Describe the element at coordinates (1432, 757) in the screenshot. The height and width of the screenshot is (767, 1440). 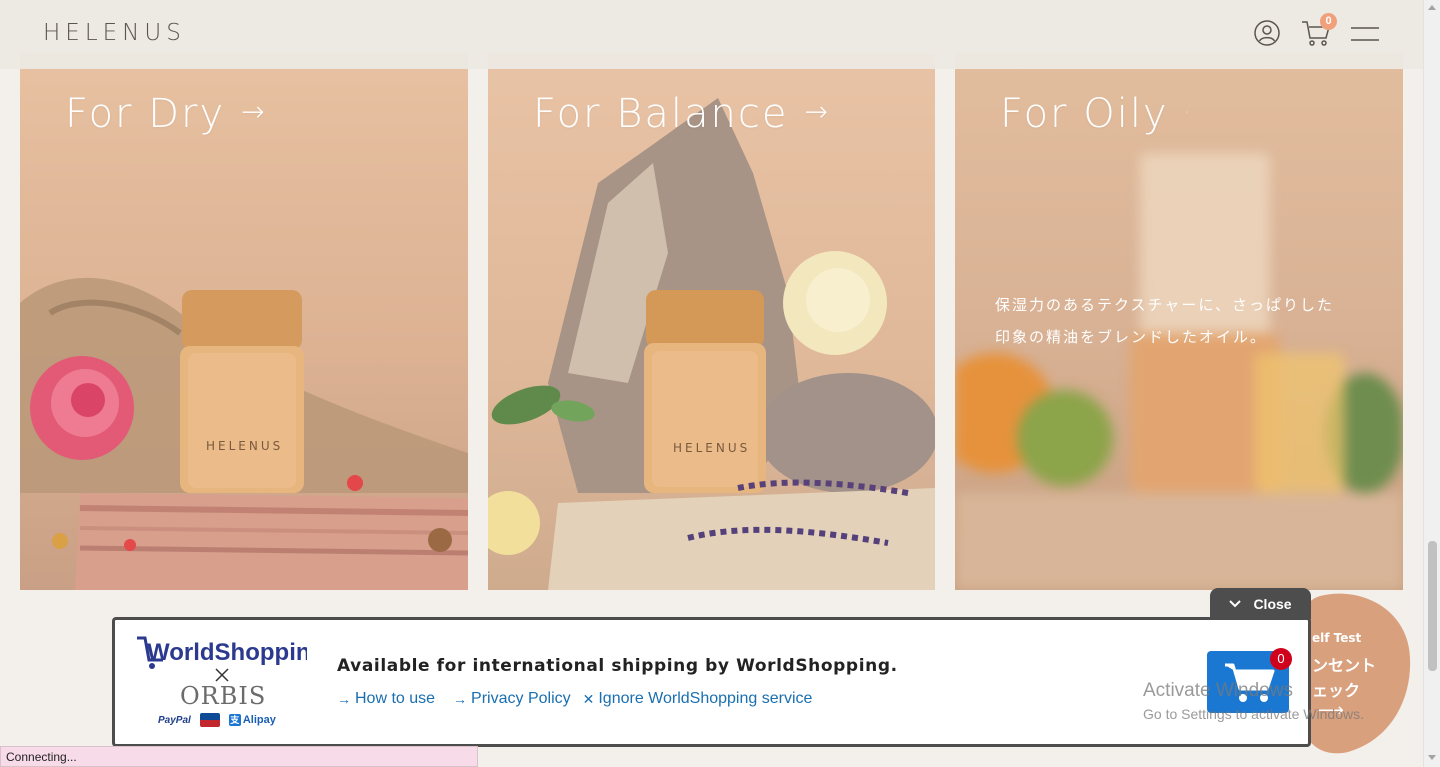
I see `scroll-down-icon` at that location.